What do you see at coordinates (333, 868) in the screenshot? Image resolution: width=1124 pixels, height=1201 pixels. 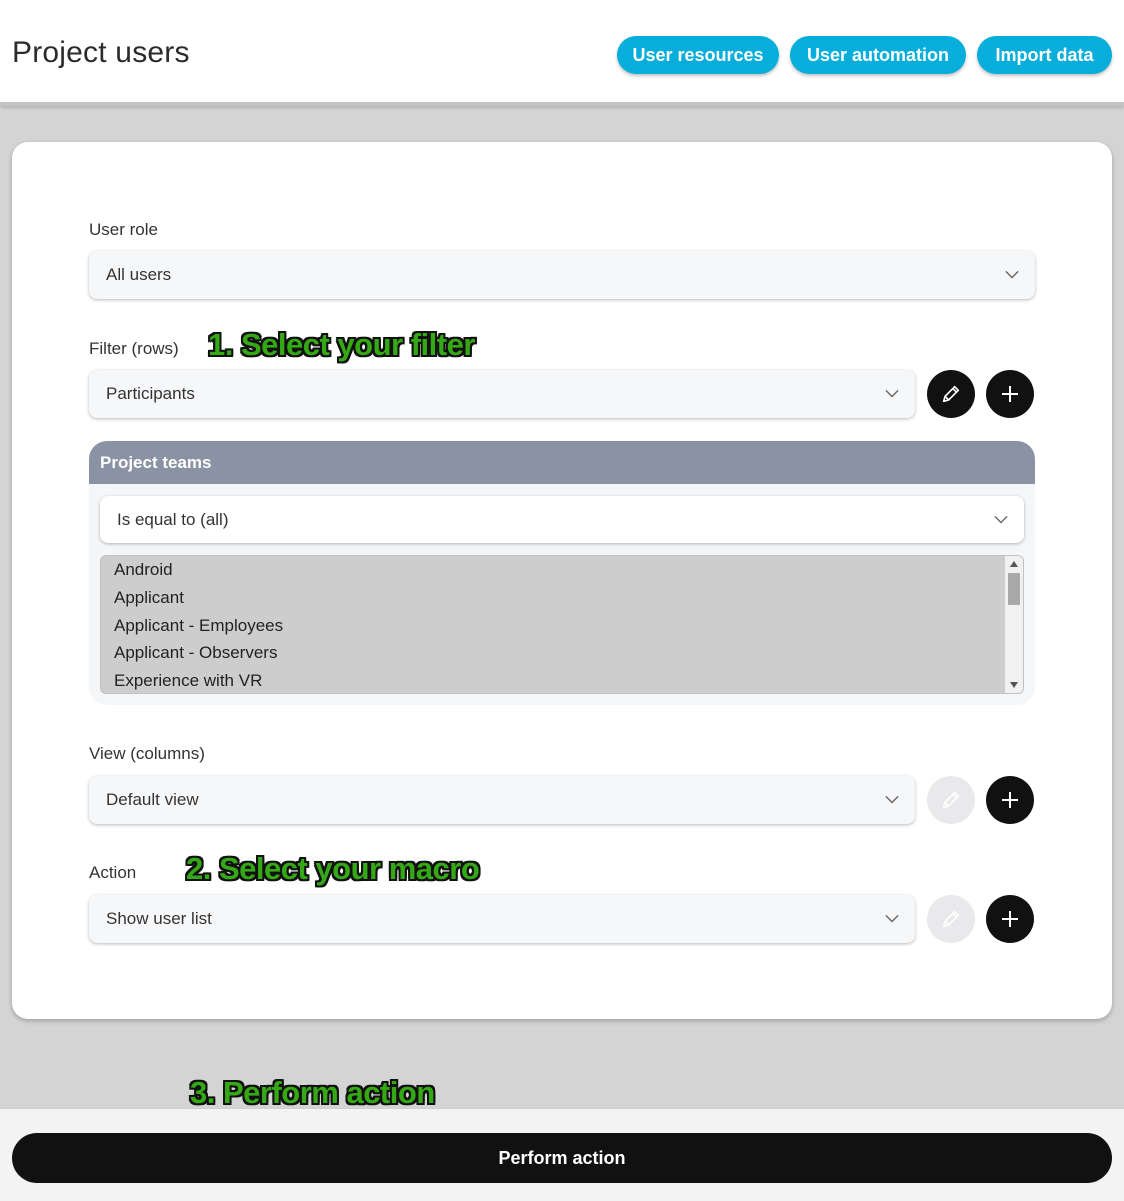 I see `annotation-step-2: 2. Select your macro` at bounding box center [333, 868].